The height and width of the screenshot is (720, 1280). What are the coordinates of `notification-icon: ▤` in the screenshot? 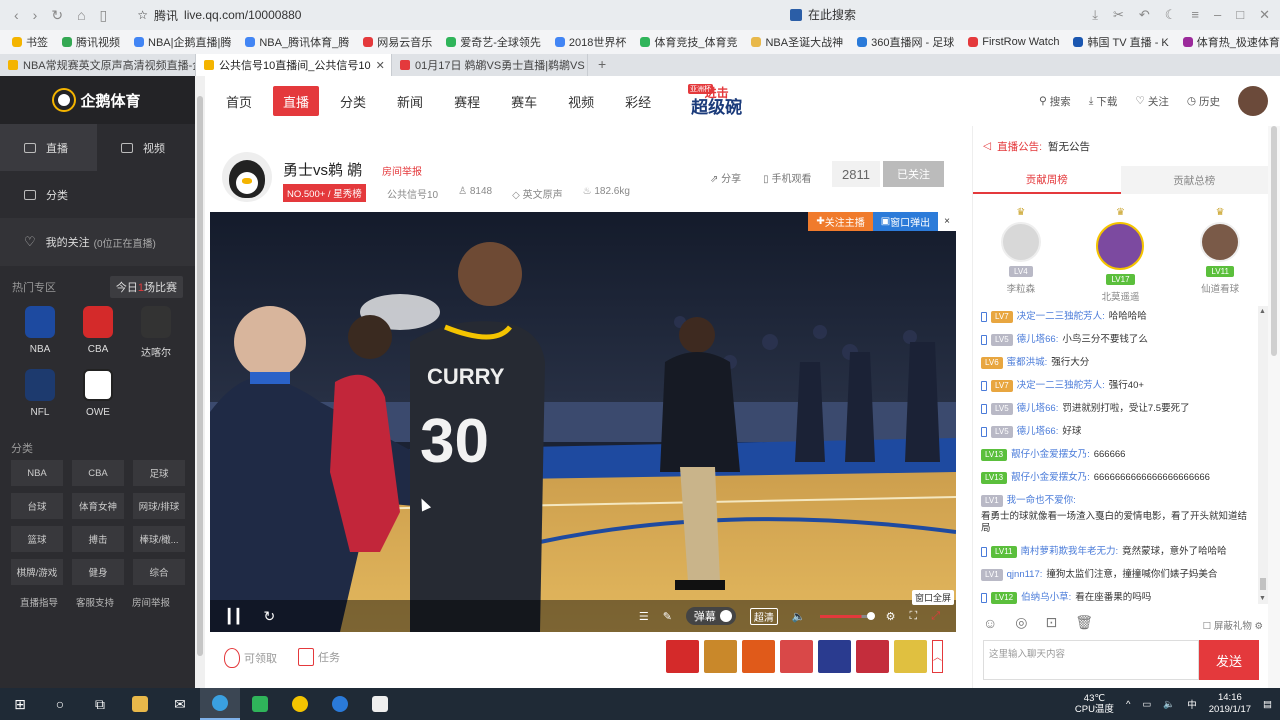 It's located at (1267, 704).